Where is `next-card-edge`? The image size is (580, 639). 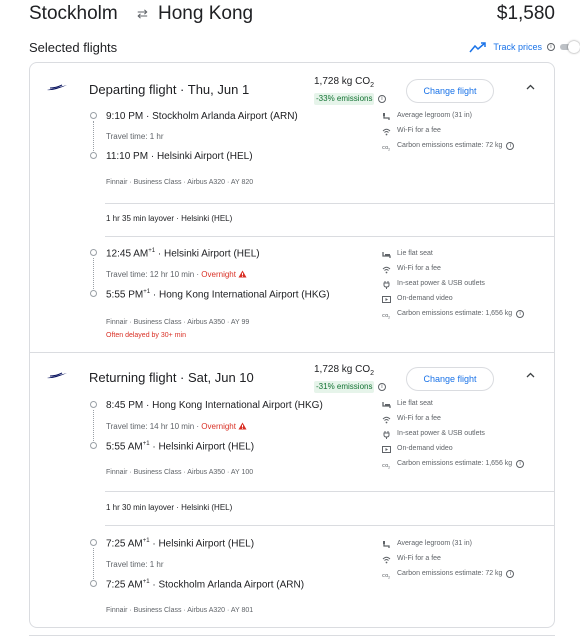 next-card-edge is located at coordinates (292, 636).